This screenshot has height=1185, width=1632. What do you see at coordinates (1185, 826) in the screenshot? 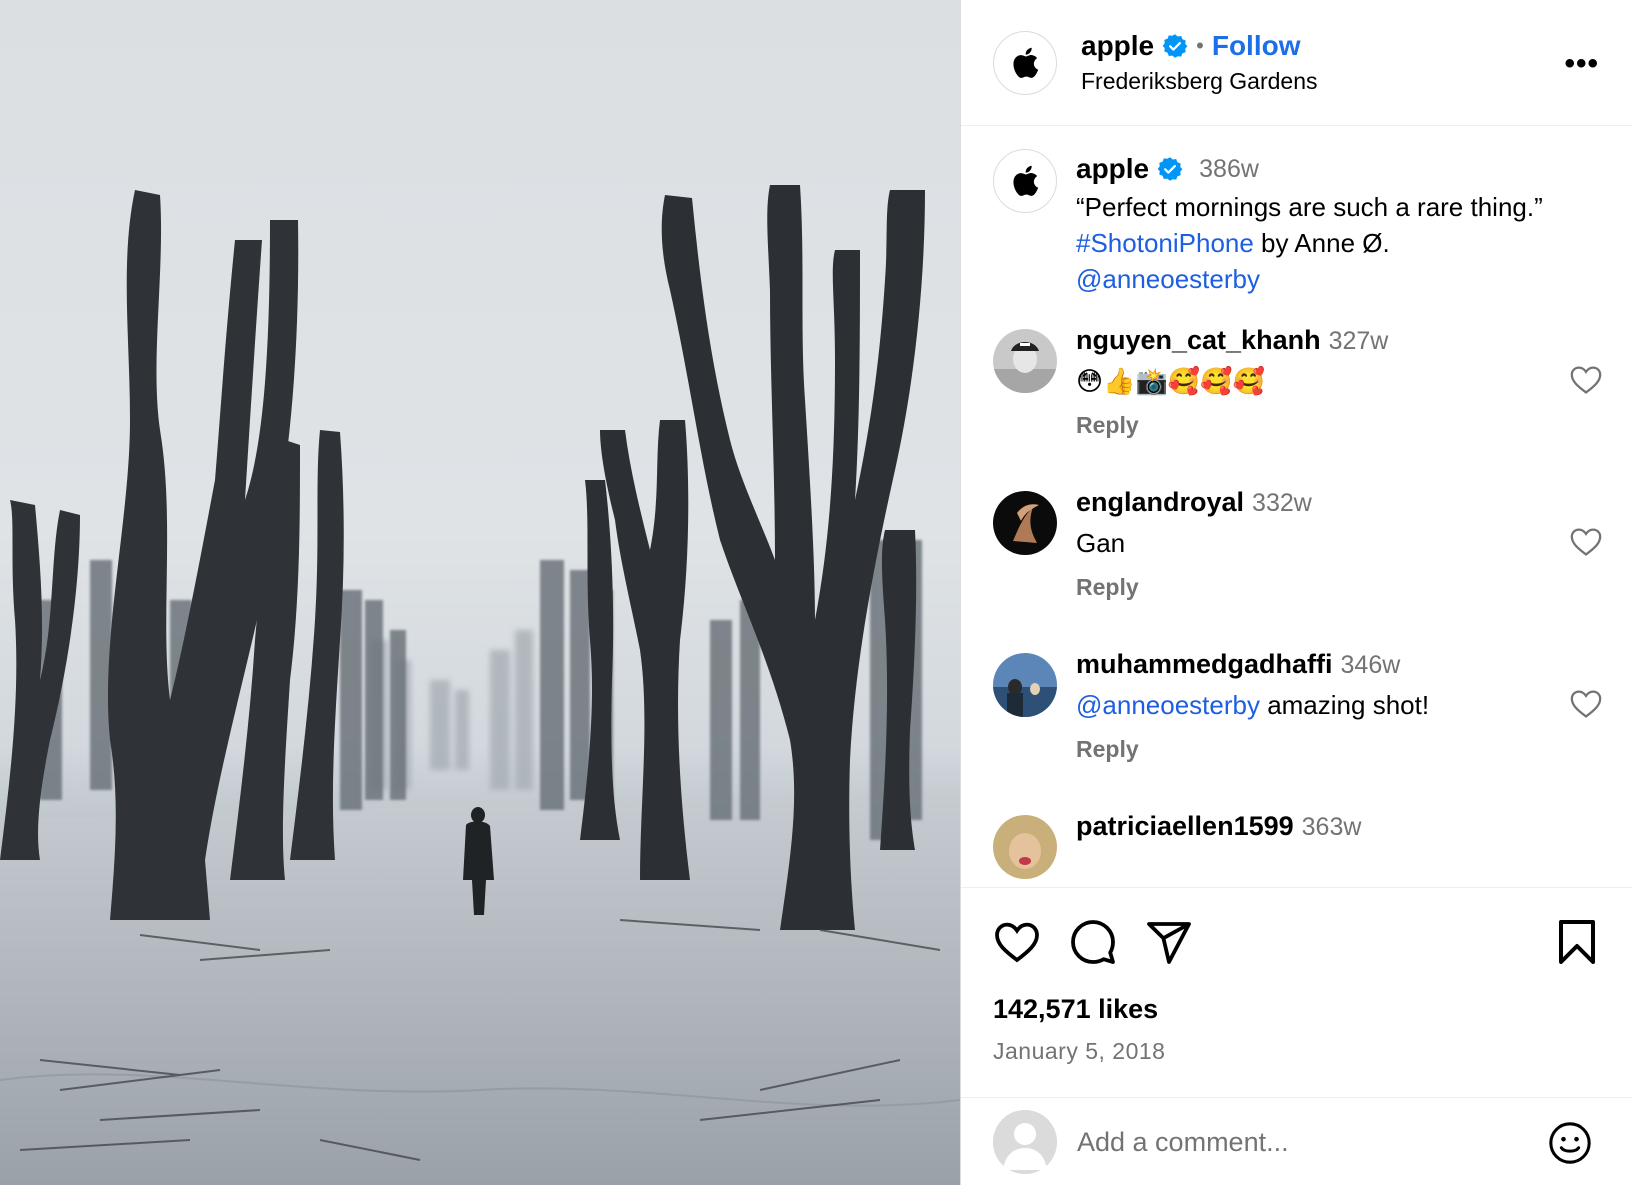
I see `commenter-username: patriciaellen1599` at bounding box center [1185, 826].